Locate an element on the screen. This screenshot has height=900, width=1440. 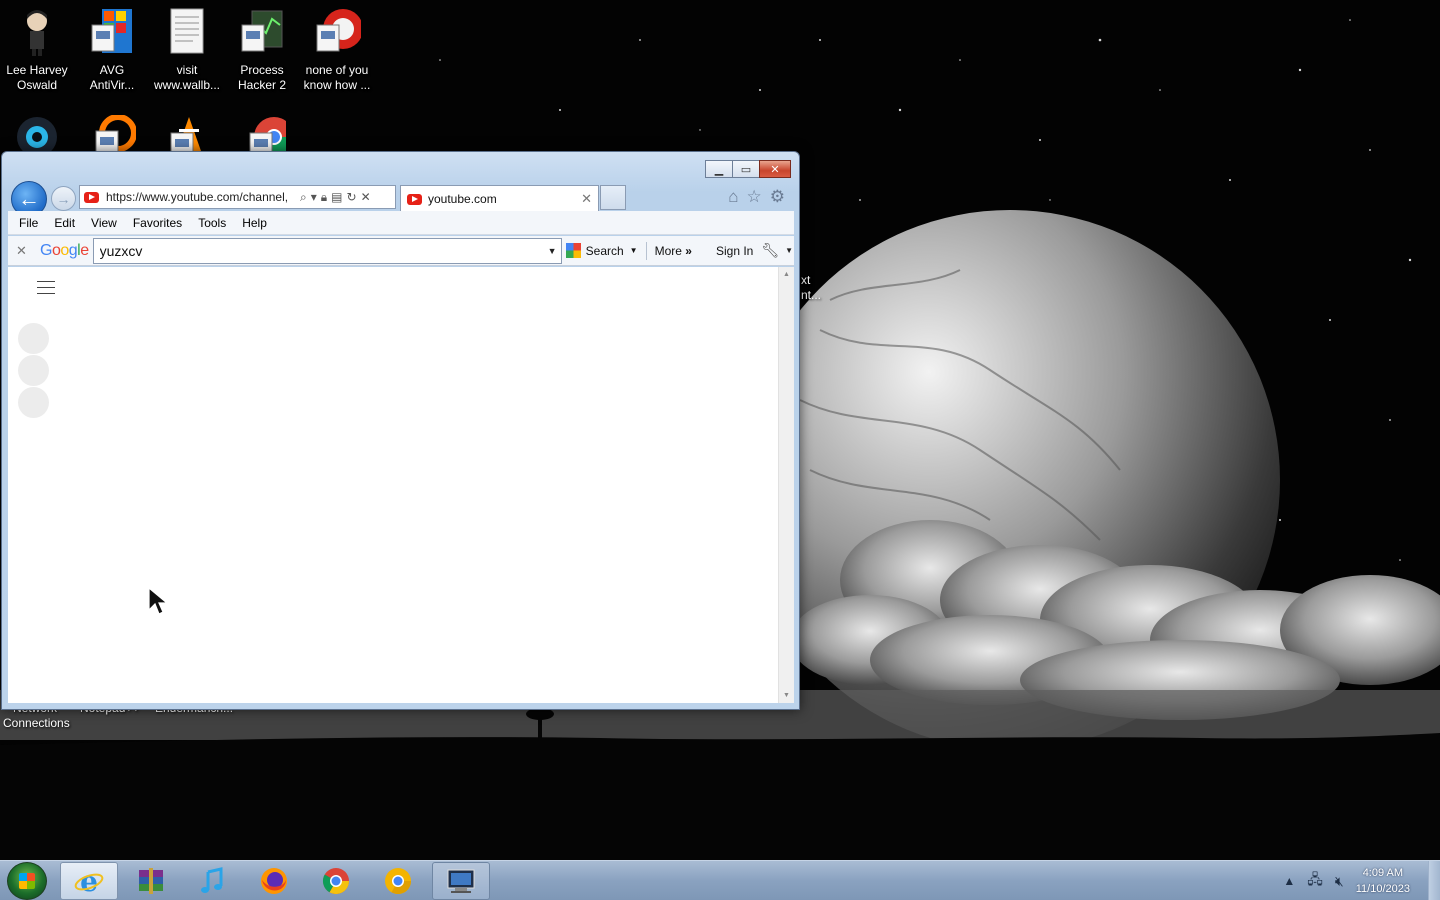
taskbar-chrome-canary is located at coordinates (398, 881).